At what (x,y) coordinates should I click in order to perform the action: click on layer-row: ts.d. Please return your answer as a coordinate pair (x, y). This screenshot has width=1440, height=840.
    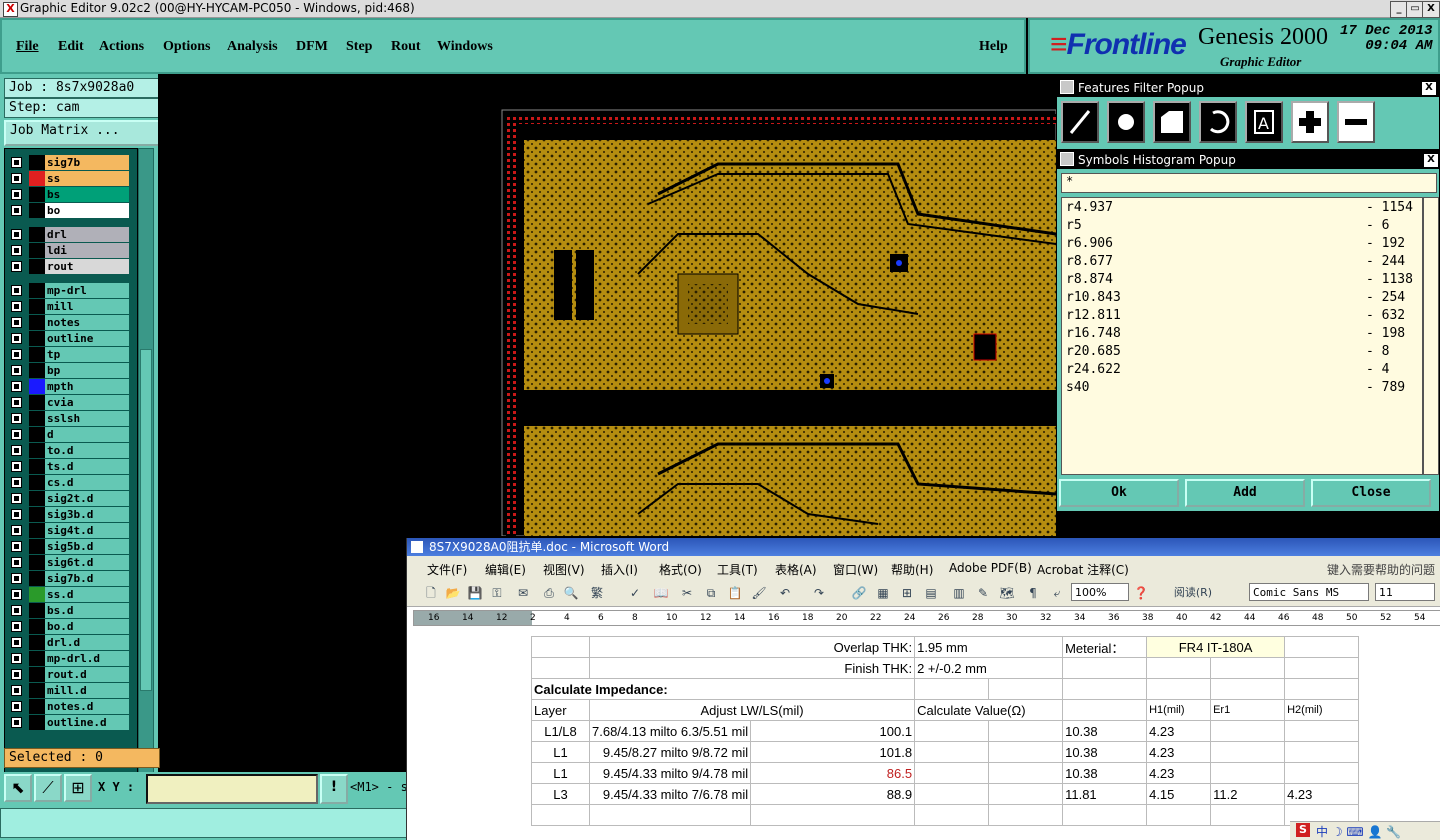
    Looking at the image, I should click on (69, 466).